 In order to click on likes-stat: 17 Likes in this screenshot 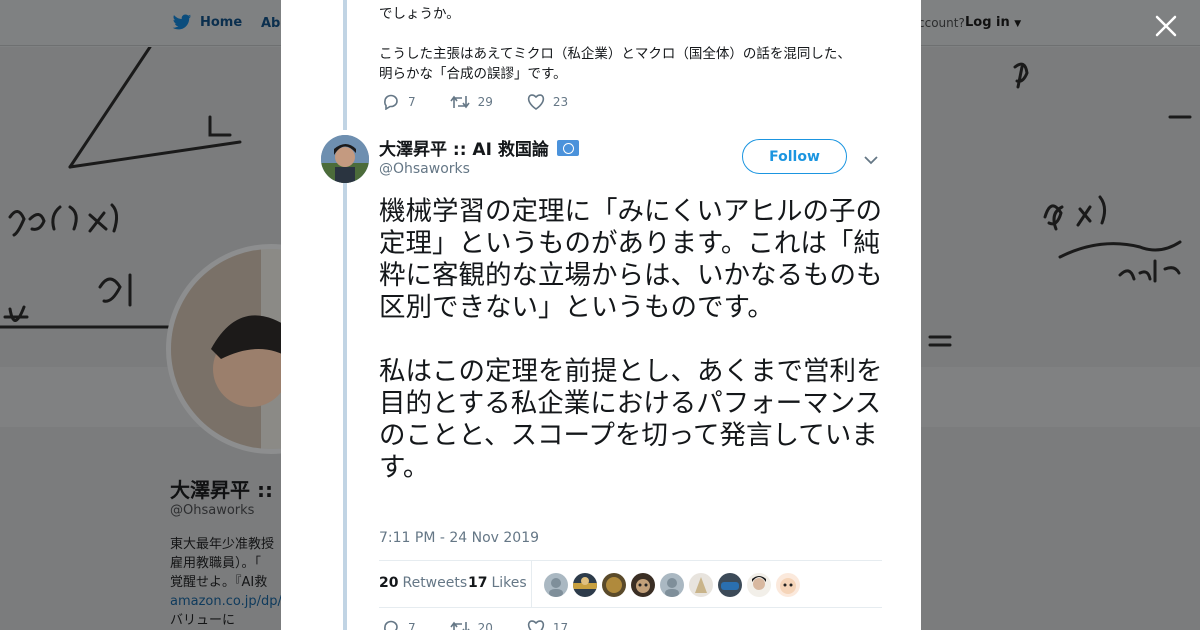, I will do `click(497, 583)`.